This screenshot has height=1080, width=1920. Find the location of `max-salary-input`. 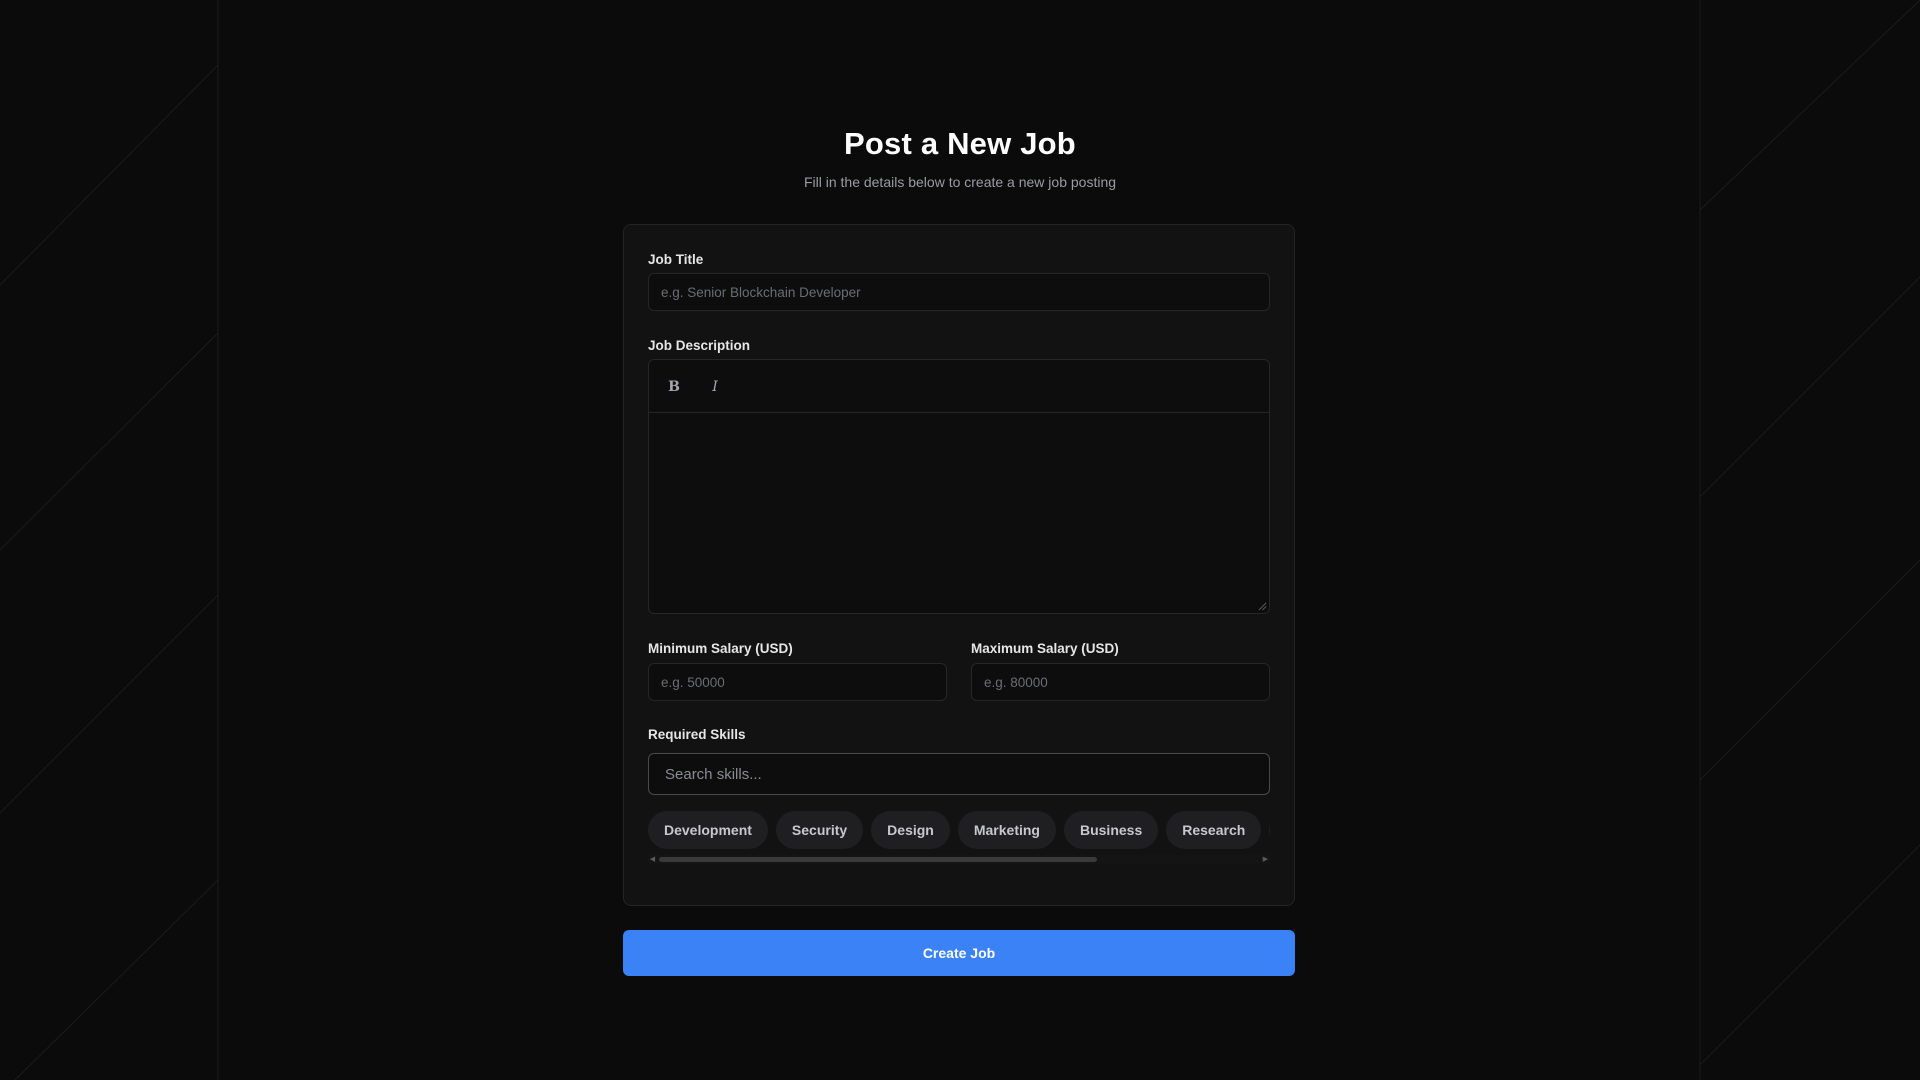

max-salary-input is located at coordinates (1120, 682).